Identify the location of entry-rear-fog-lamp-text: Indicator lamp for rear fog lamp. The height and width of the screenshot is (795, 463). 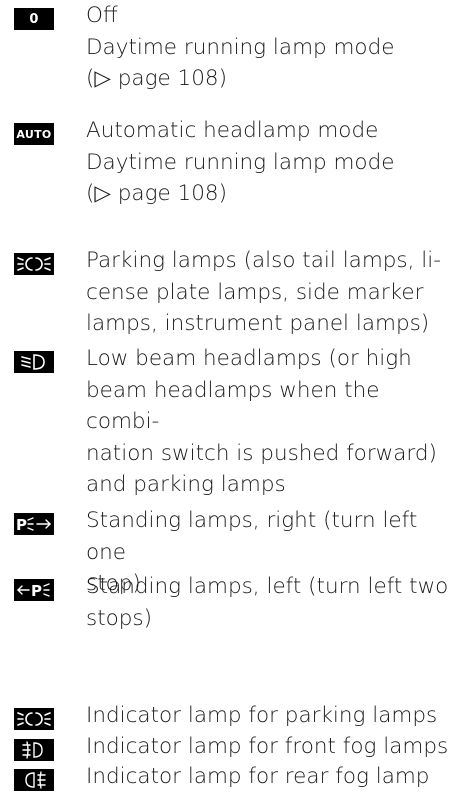
(258, 776).